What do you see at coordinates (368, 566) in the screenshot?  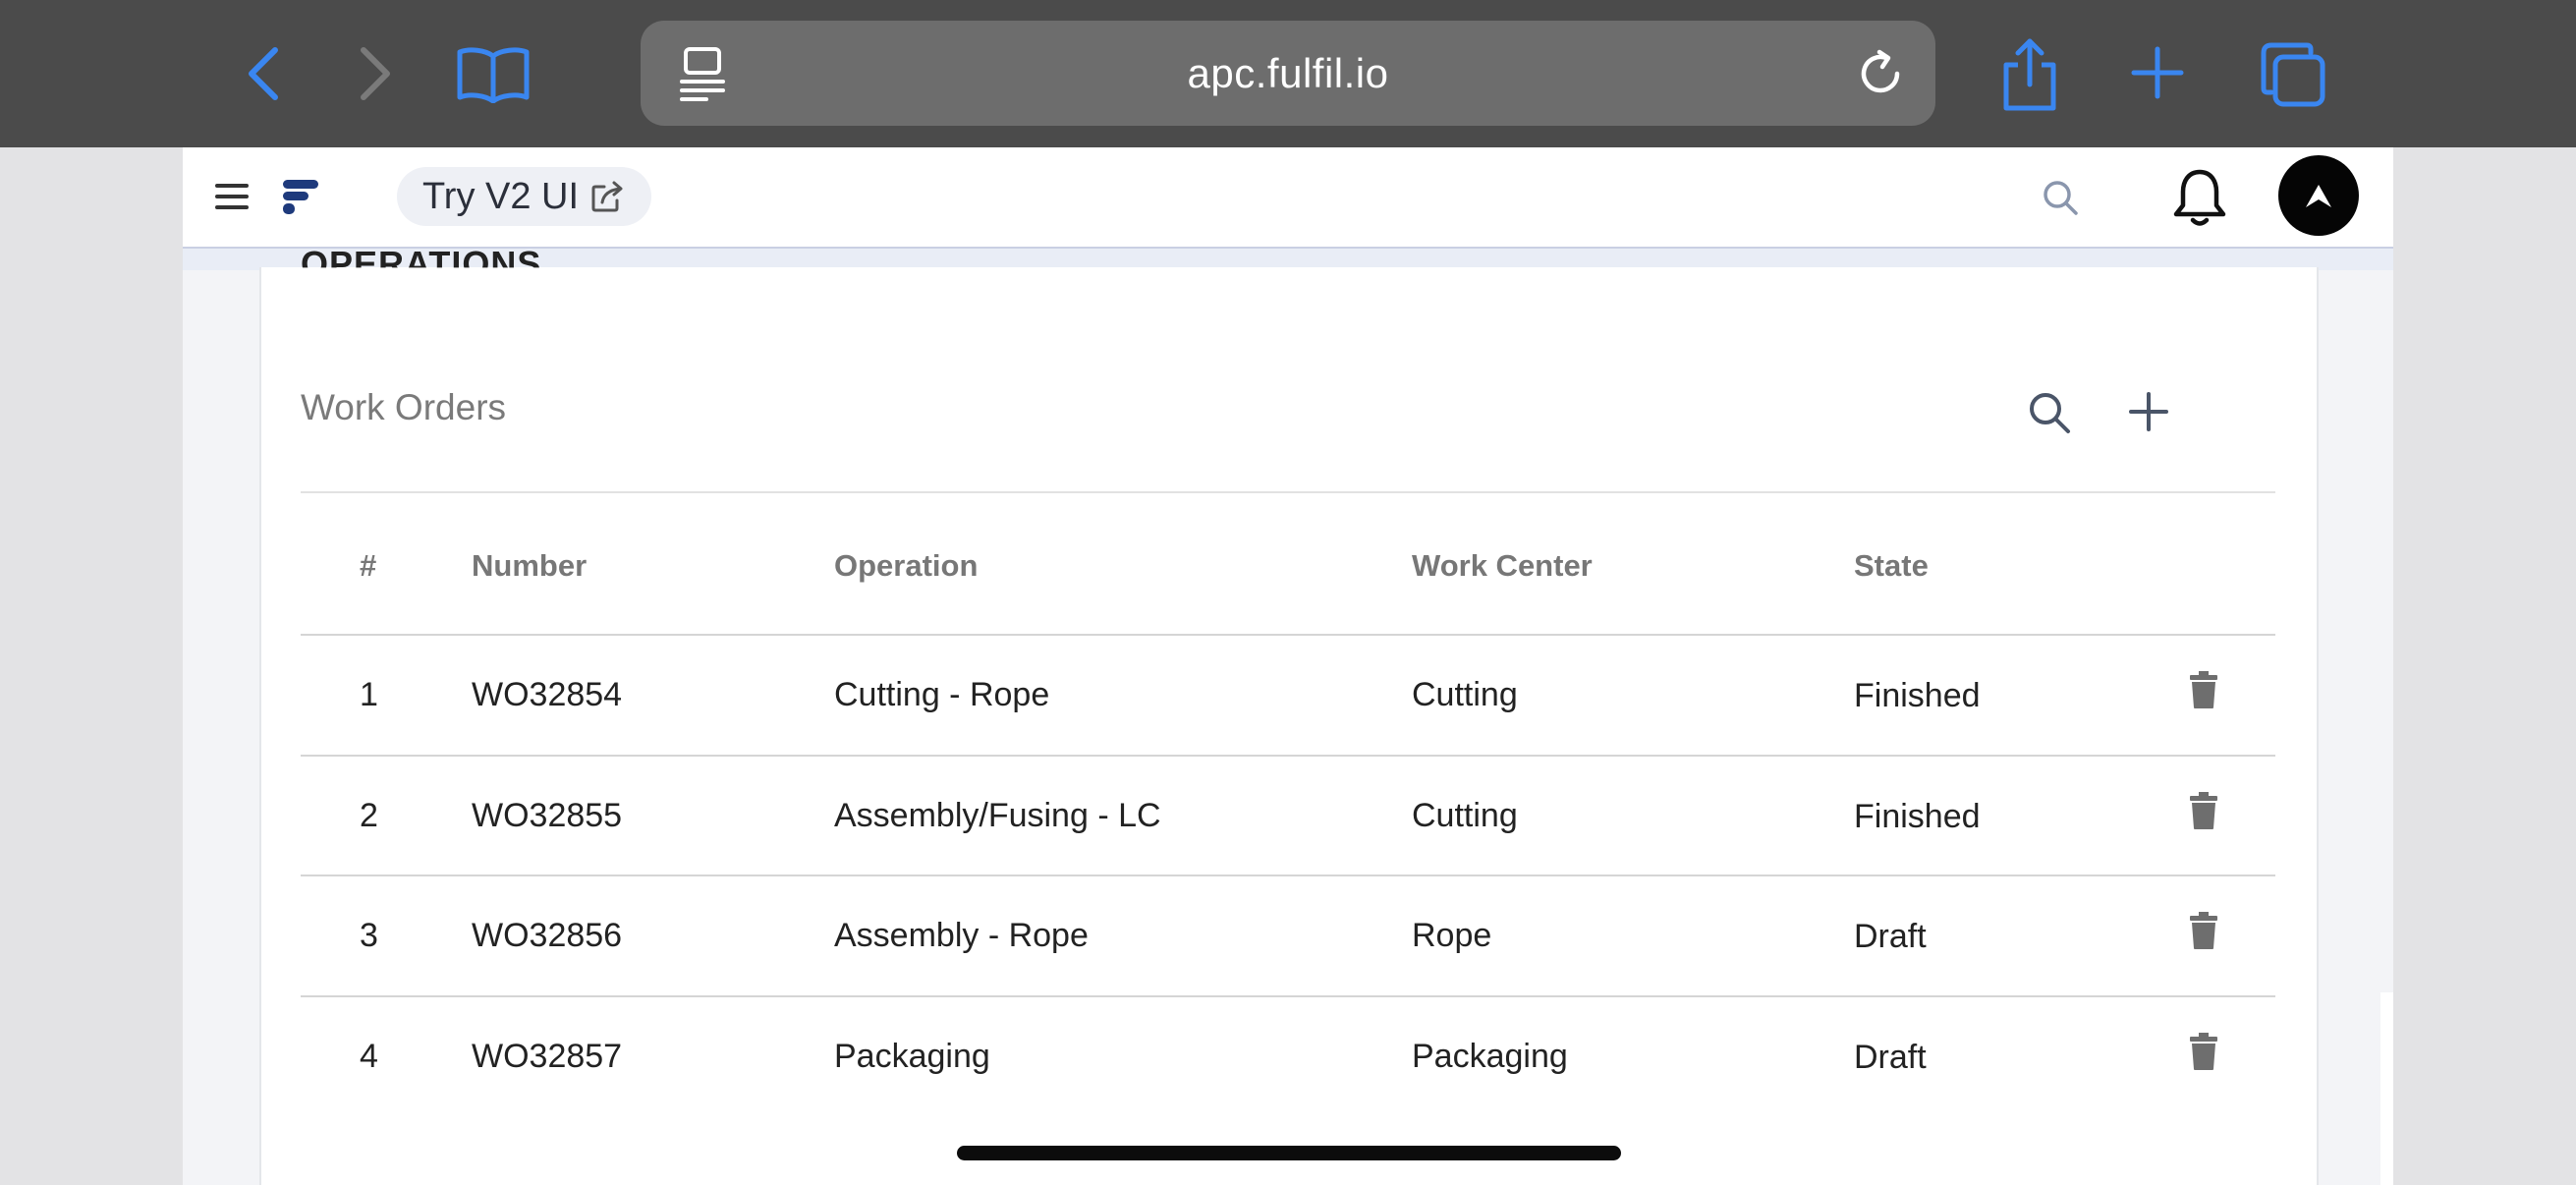 I see `column-header-index: #` at bounding box center [368, 566].